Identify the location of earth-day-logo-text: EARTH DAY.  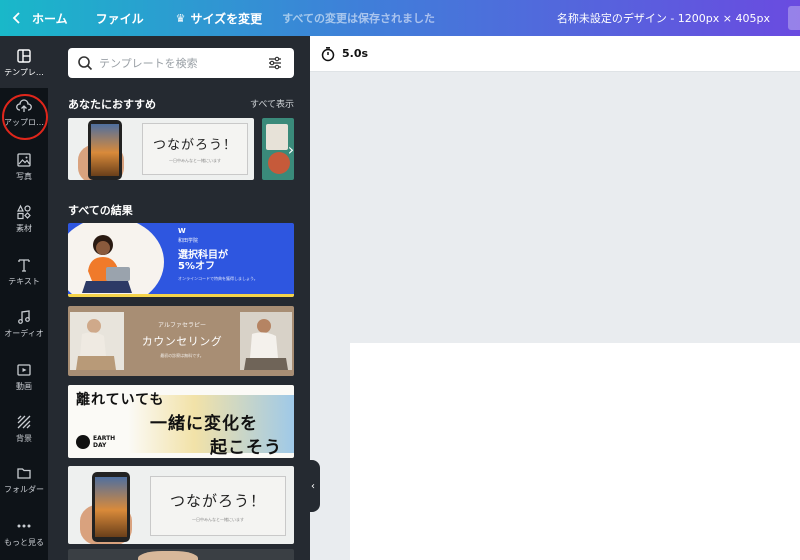
(104, 442).